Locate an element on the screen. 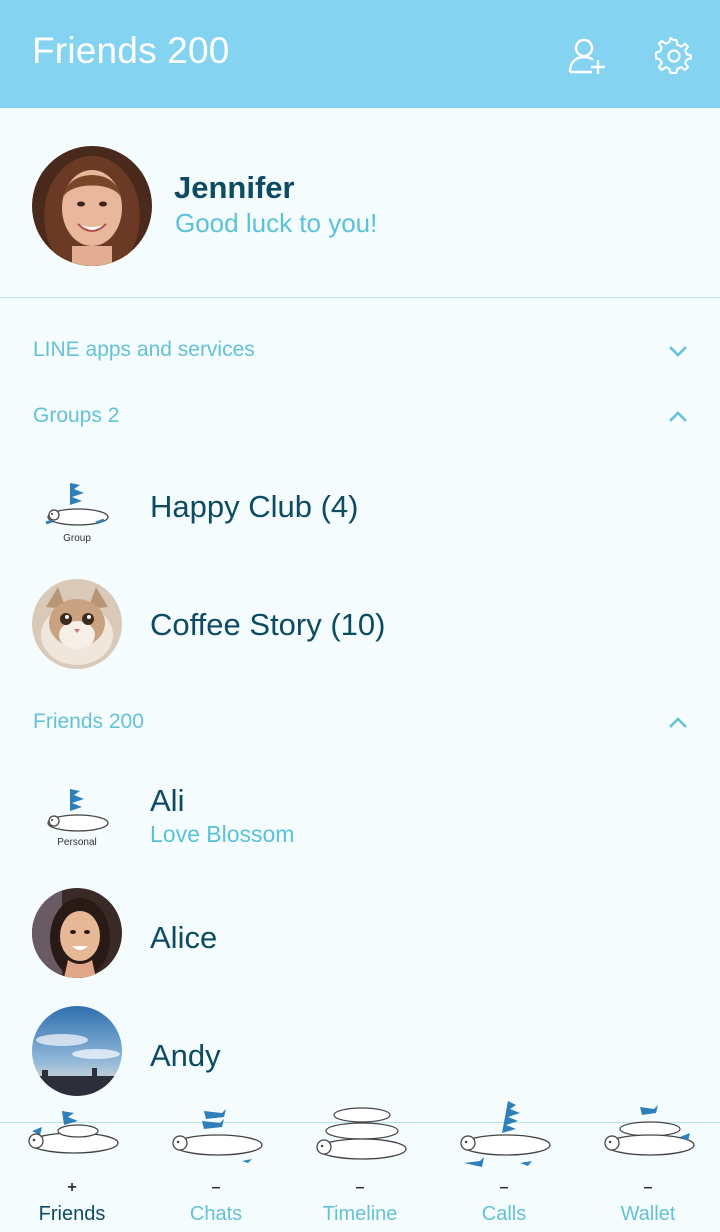 Image resolution: width=720 pixels, height=1232 pixels. friend-name: Ali is located at coordinates (167, 800).